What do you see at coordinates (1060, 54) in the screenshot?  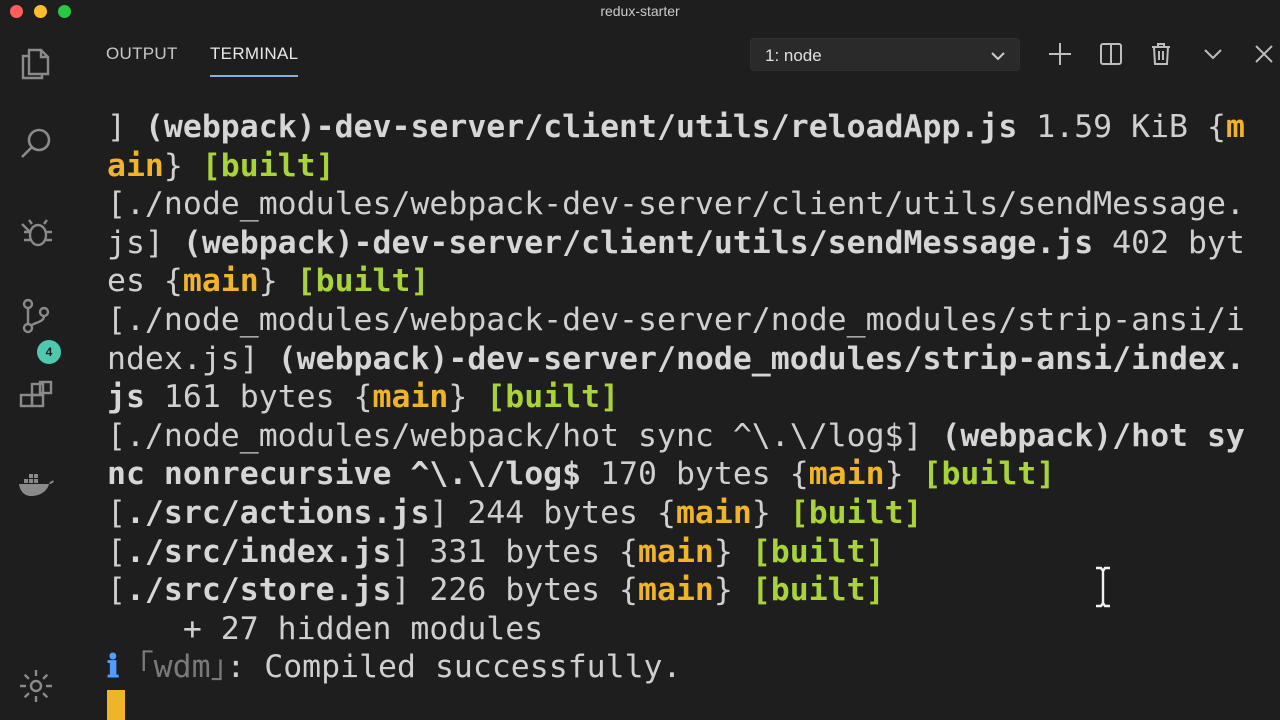 I see `plus-icon` at bounding box center [1060, 54].